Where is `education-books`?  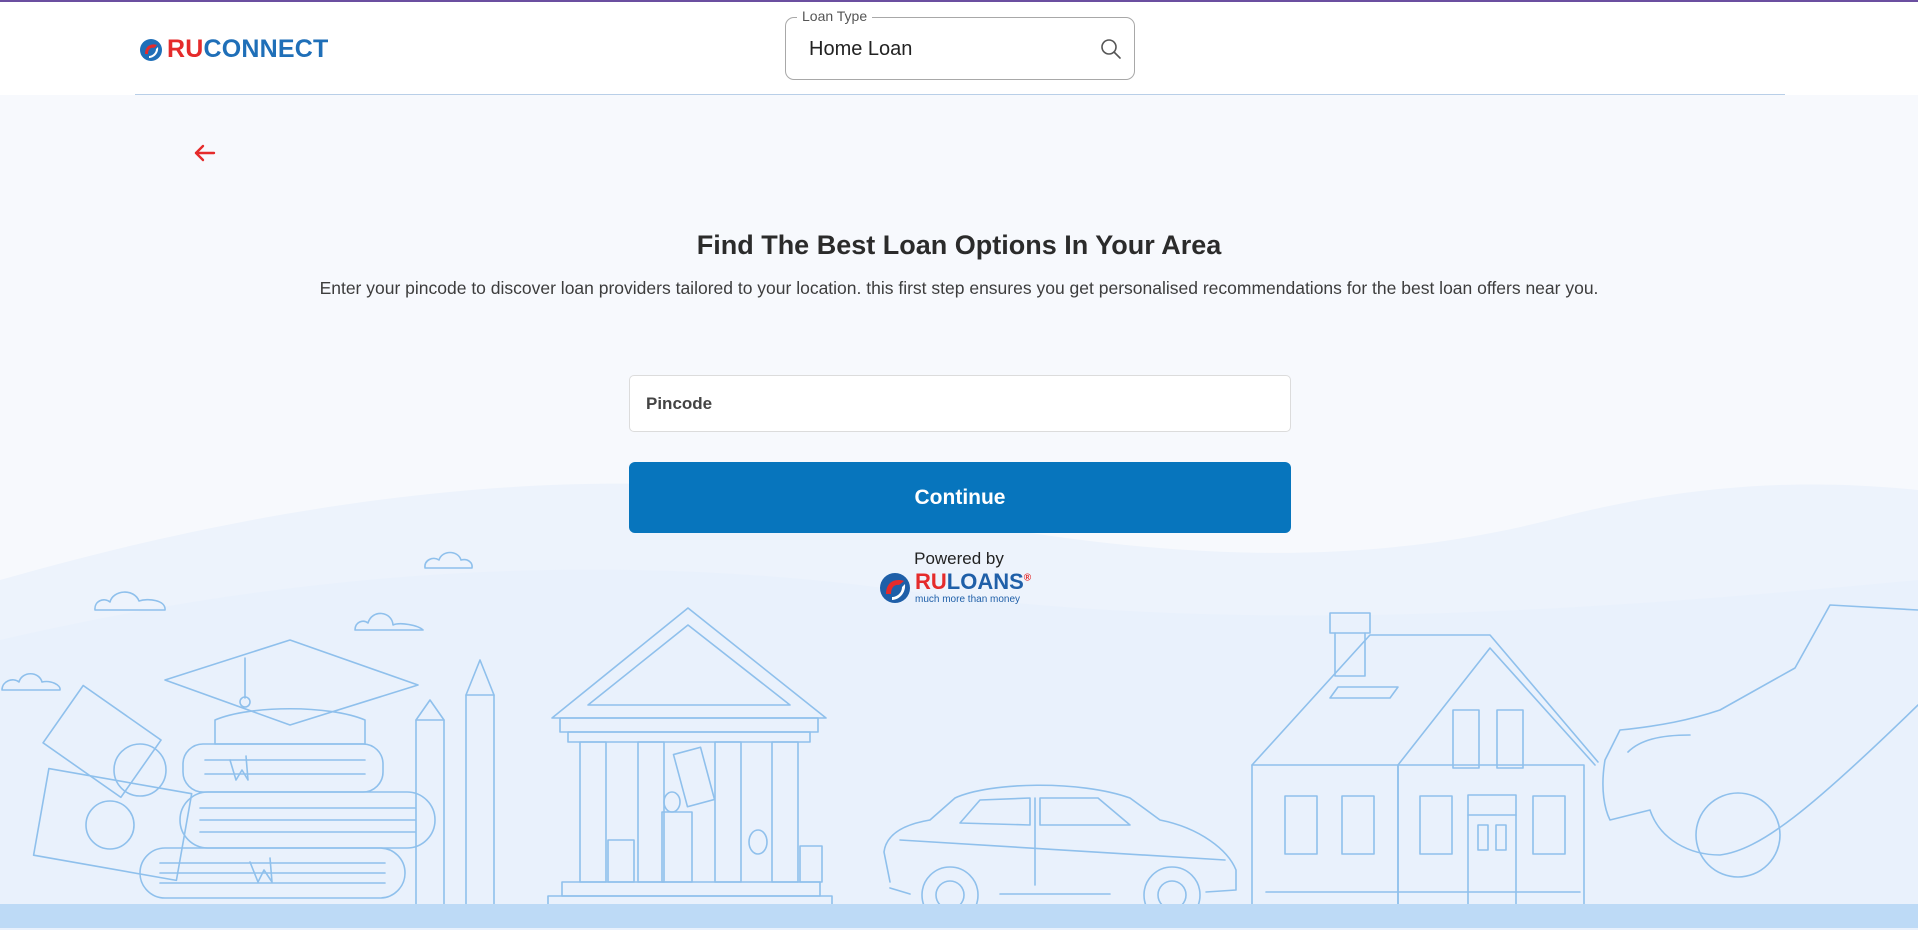
education-books is located at coordinates (263, 772).